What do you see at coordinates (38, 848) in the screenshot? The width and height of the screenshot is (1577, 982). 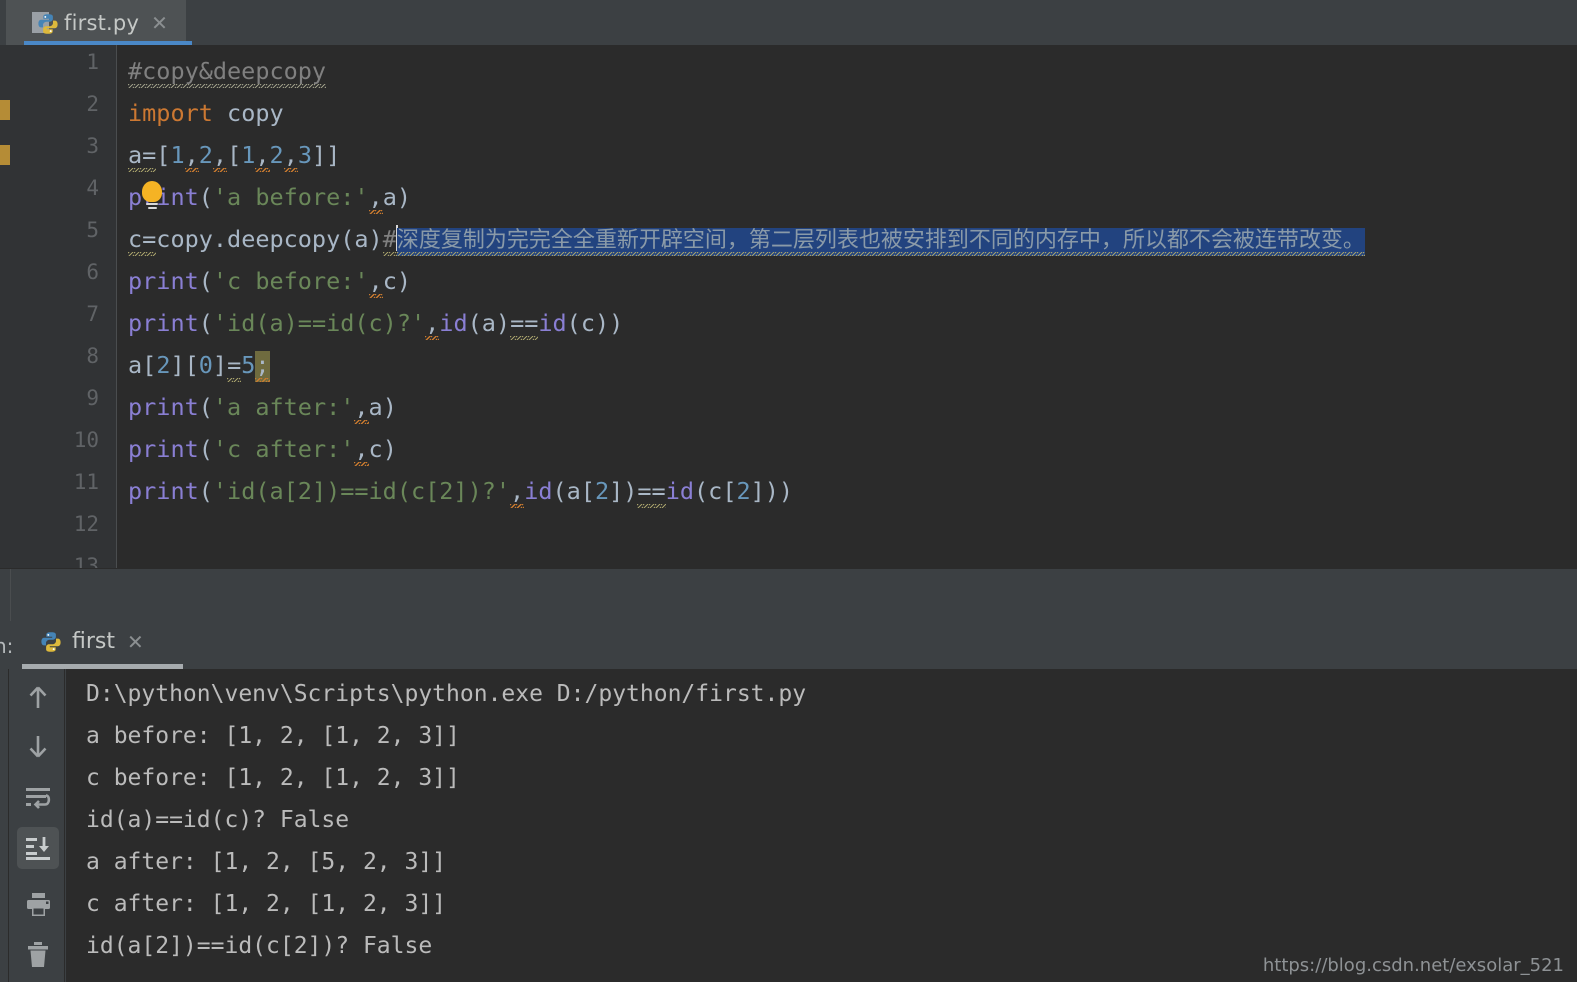 I see `scroll-to-end-icon` at bounding box center [38, 848].